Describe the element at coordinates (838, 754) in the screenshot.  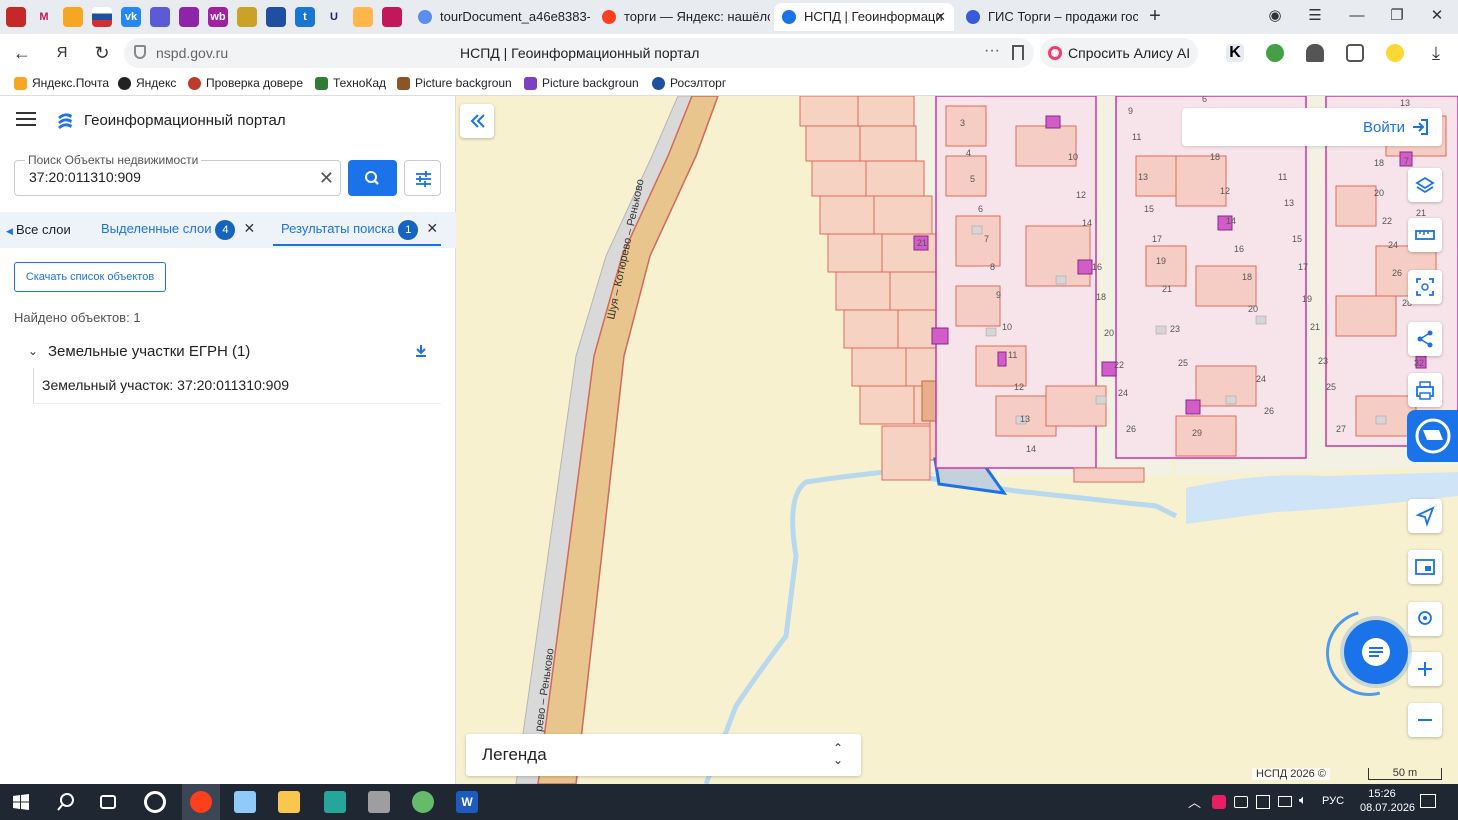
I see `expand-collapse-icon: ⌃ ⌄` at that location.